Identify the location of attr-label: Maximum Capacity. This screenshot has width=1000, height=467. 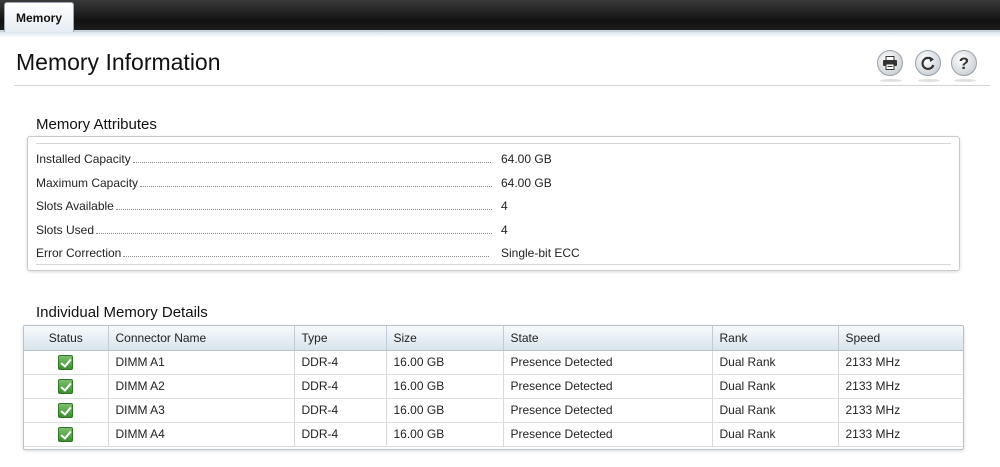
(87, 183).